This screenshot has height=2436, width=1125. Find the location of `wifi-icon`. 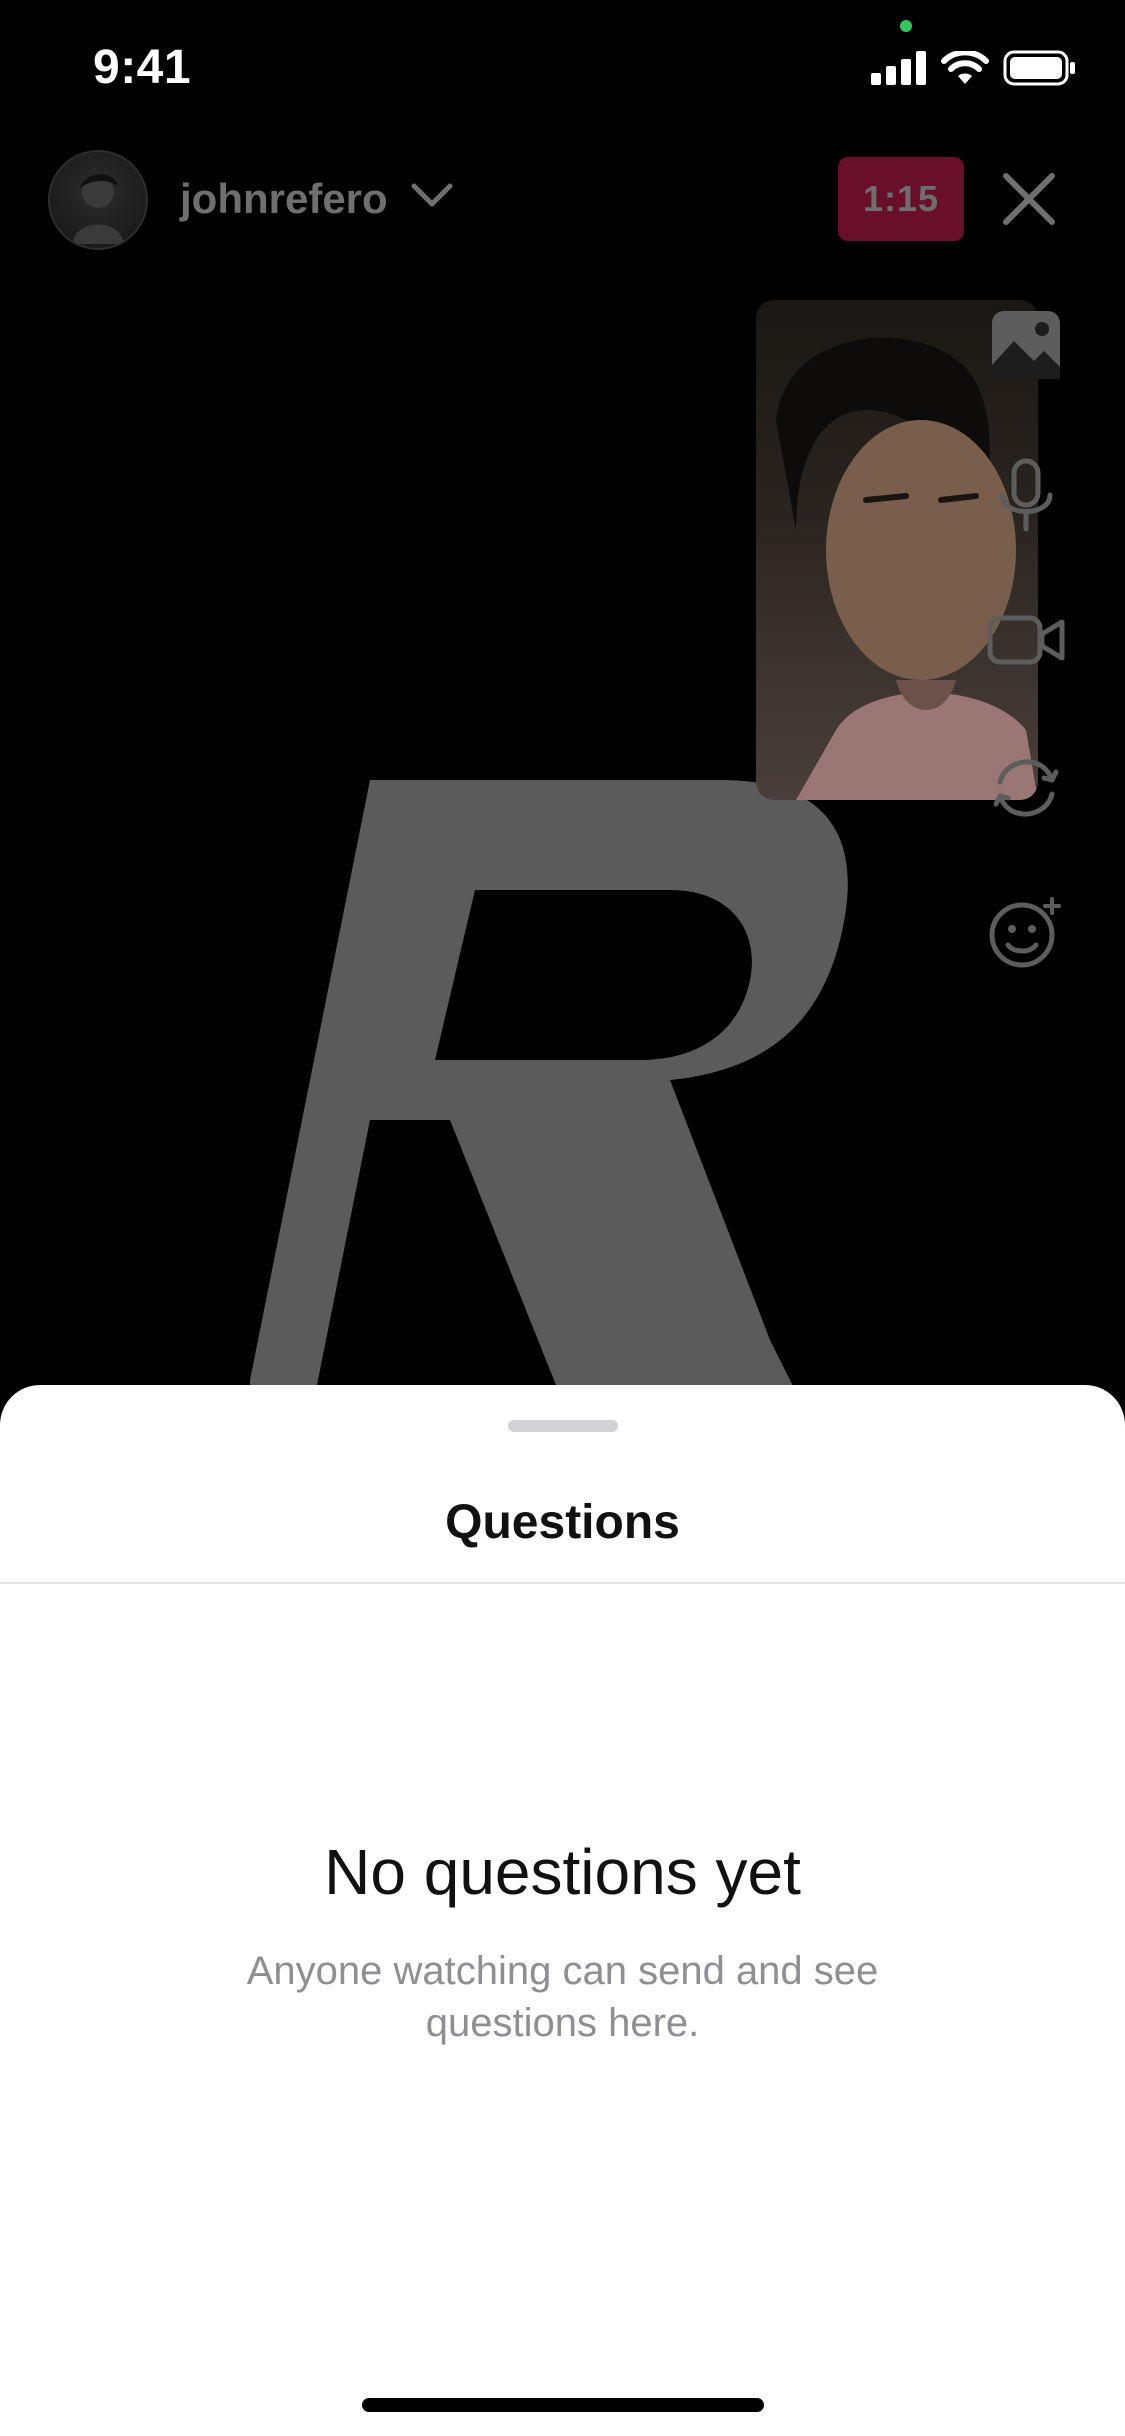

wifi-icon is located at coordinates (965, 67).